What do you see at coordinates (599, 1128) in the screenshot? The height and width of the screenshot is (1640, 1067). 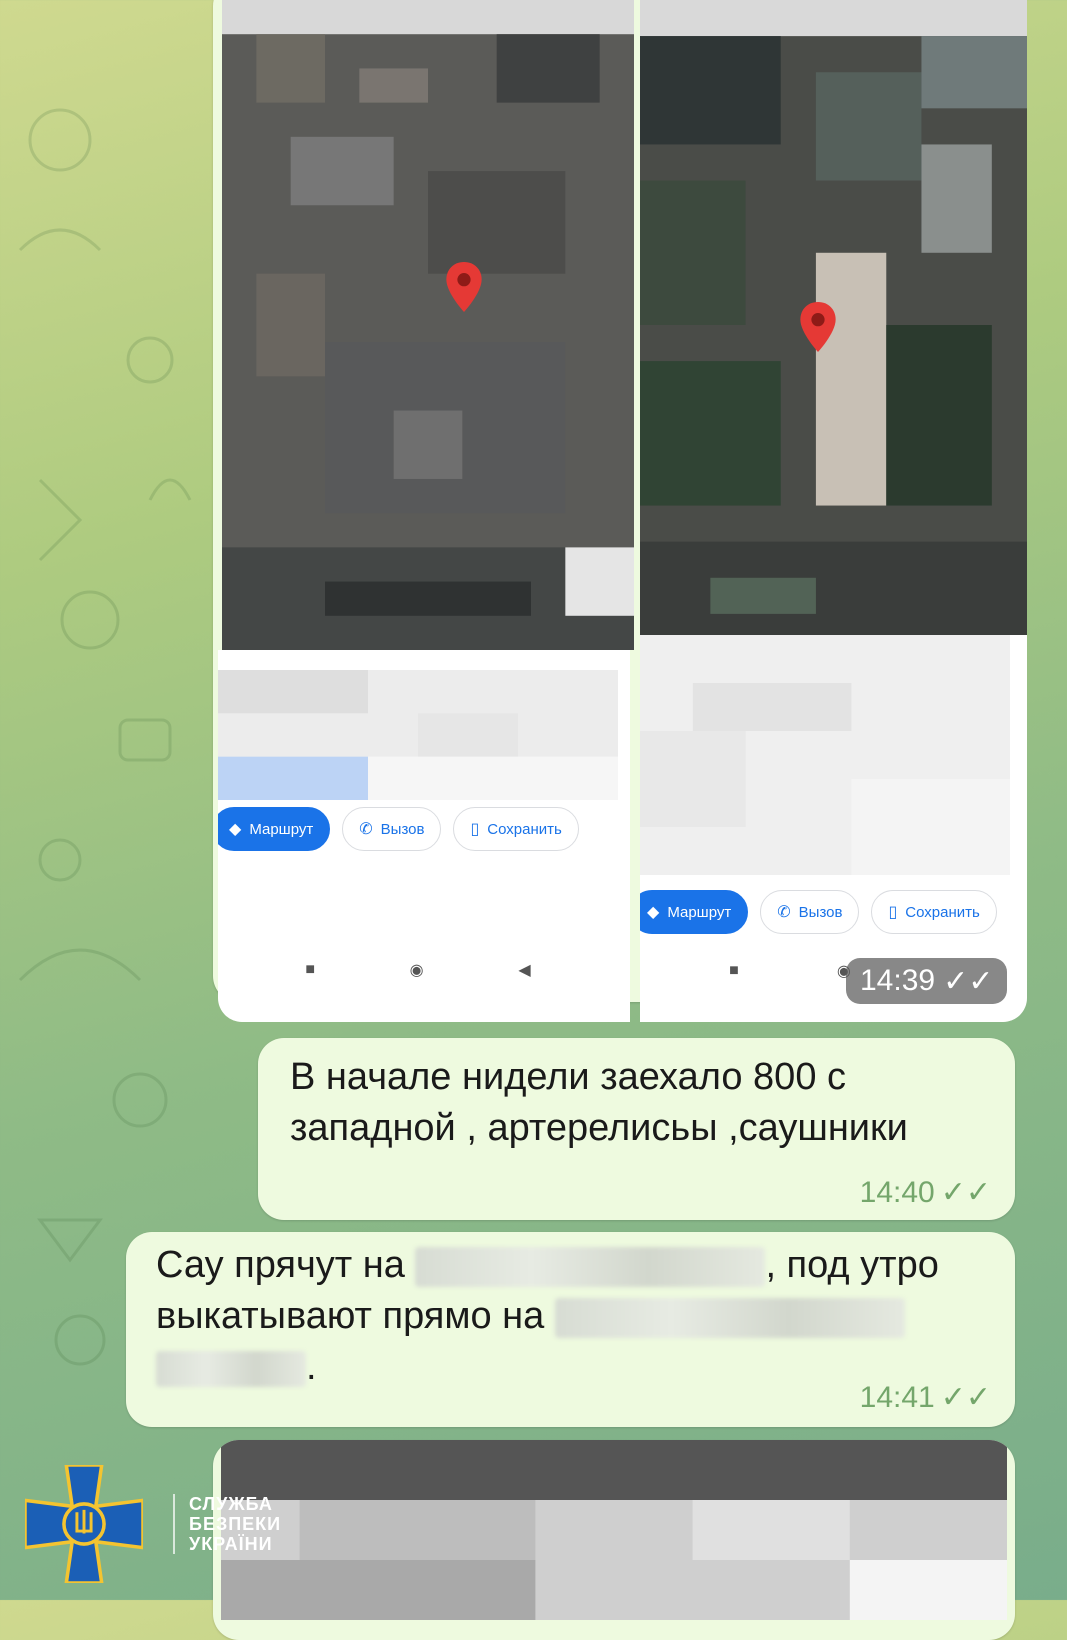 I see `message-line: западной , артерелисьы ,саушники` at bounding box center [599, 1128].